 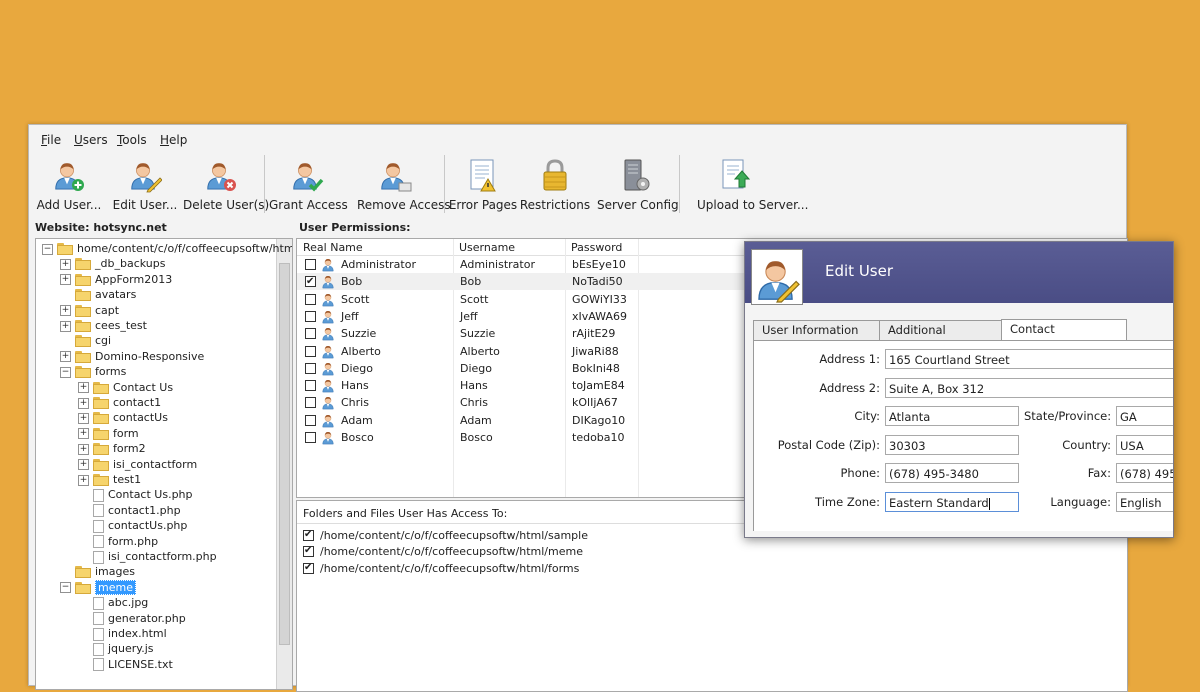 I want to click on tree-folder: − home/content/c/o/f/coffeecupsoftw/html, so click(x=167, y=248).